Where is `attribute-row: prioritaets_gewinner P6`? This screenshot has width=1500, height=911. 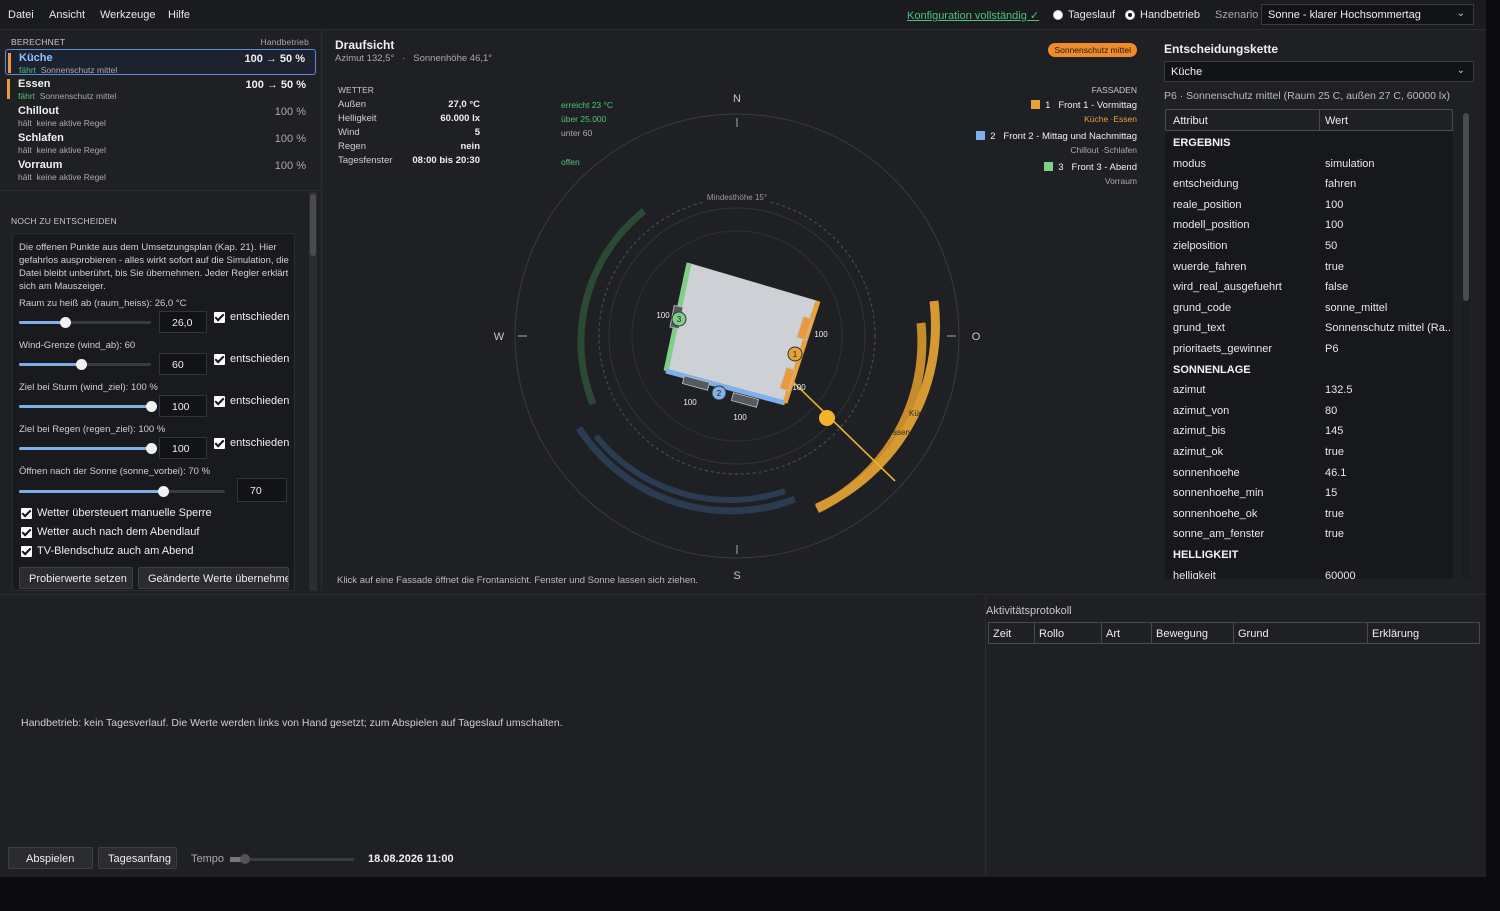
attribute-row: prioritaets_gewinner P6 is located at coordinates (1309, 349).